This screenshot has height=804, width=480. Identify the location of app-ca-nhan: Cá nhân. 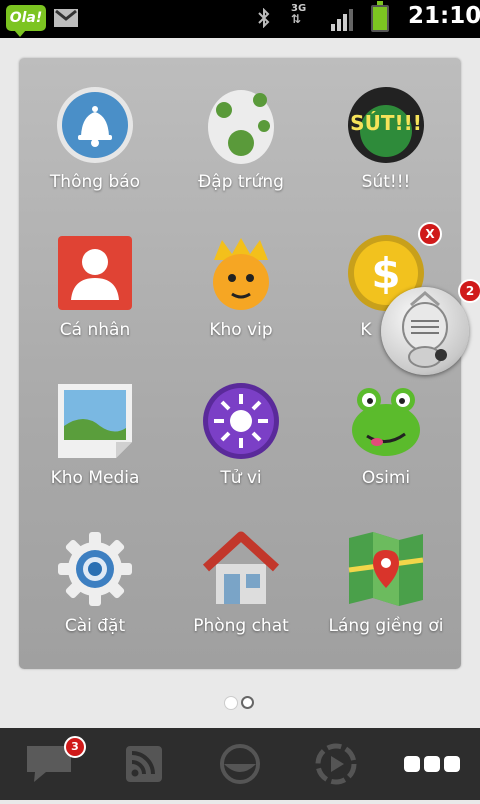
(95, 294).